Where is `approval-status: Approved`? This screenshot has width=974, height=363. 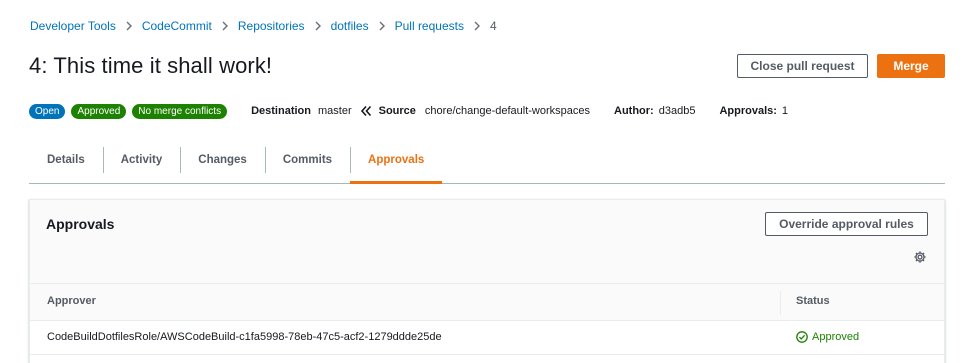
approval-status: Approved is located at coordinates (827, 337).